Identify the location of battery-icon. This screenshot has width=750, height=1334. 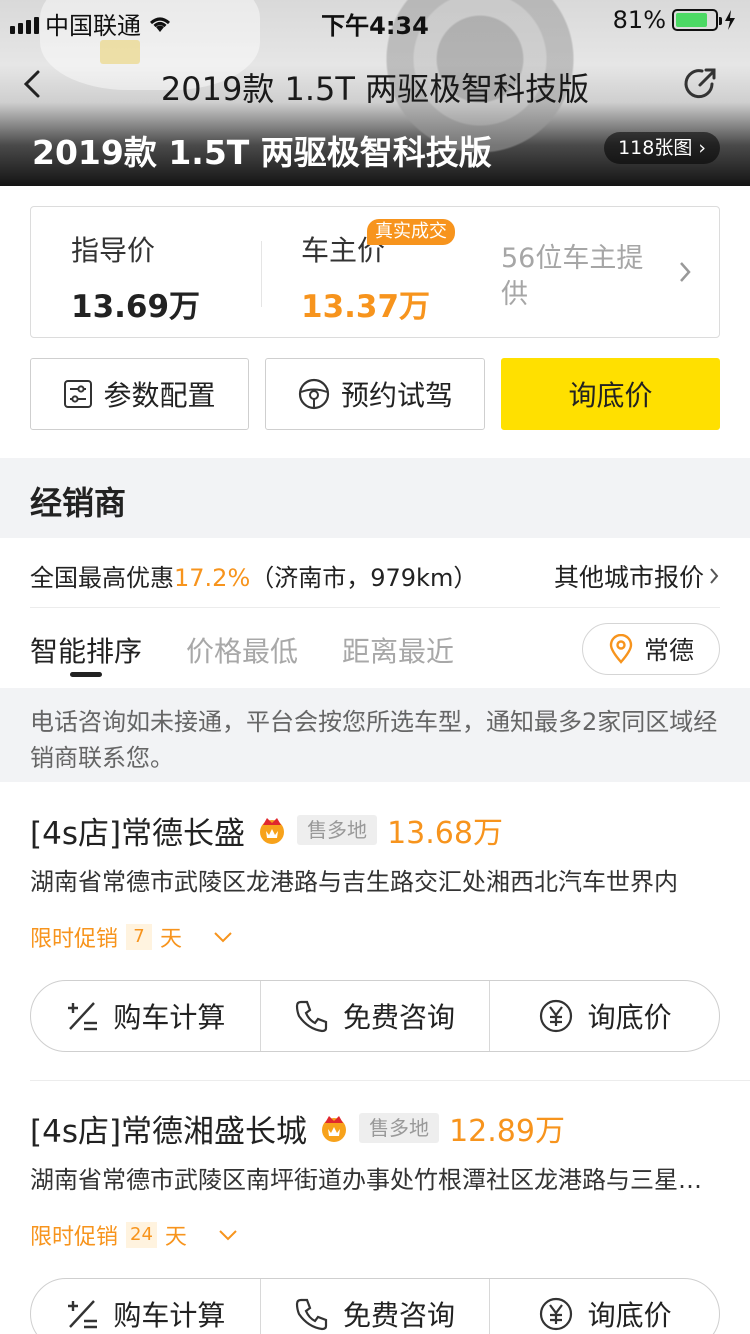
(697, 20).